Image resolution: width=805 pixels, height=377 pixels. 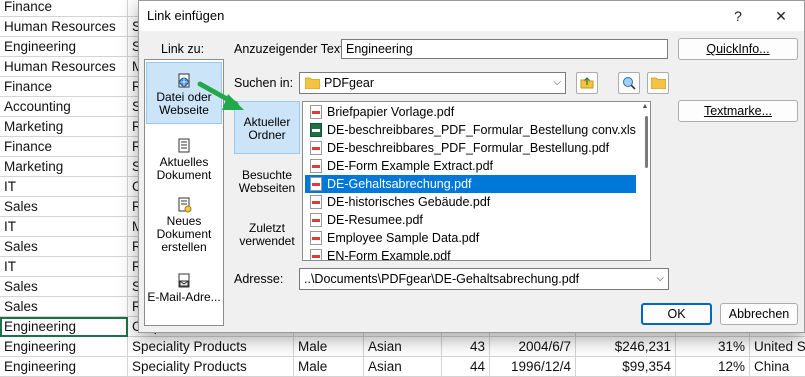 I want to click on file-list-item: DE-Resumee.pdf, so click(x=470, y=220).